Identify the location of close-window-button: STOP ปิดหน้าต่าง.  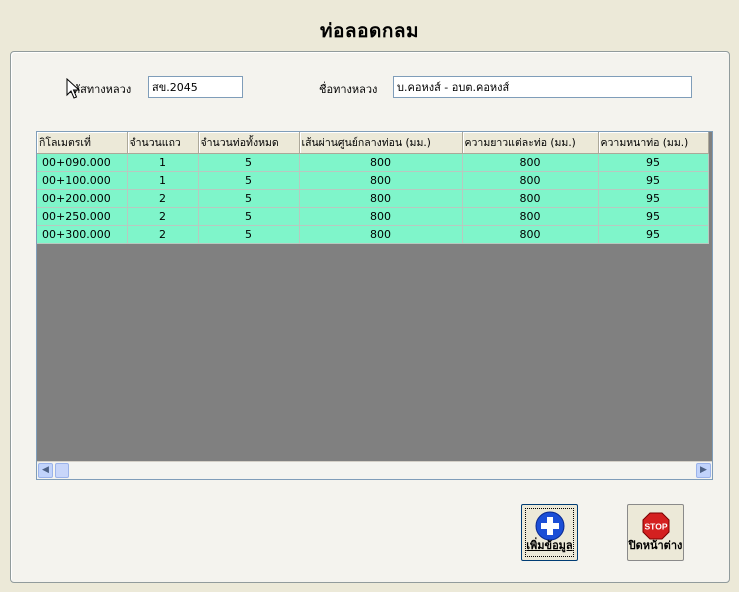
(655, 532).